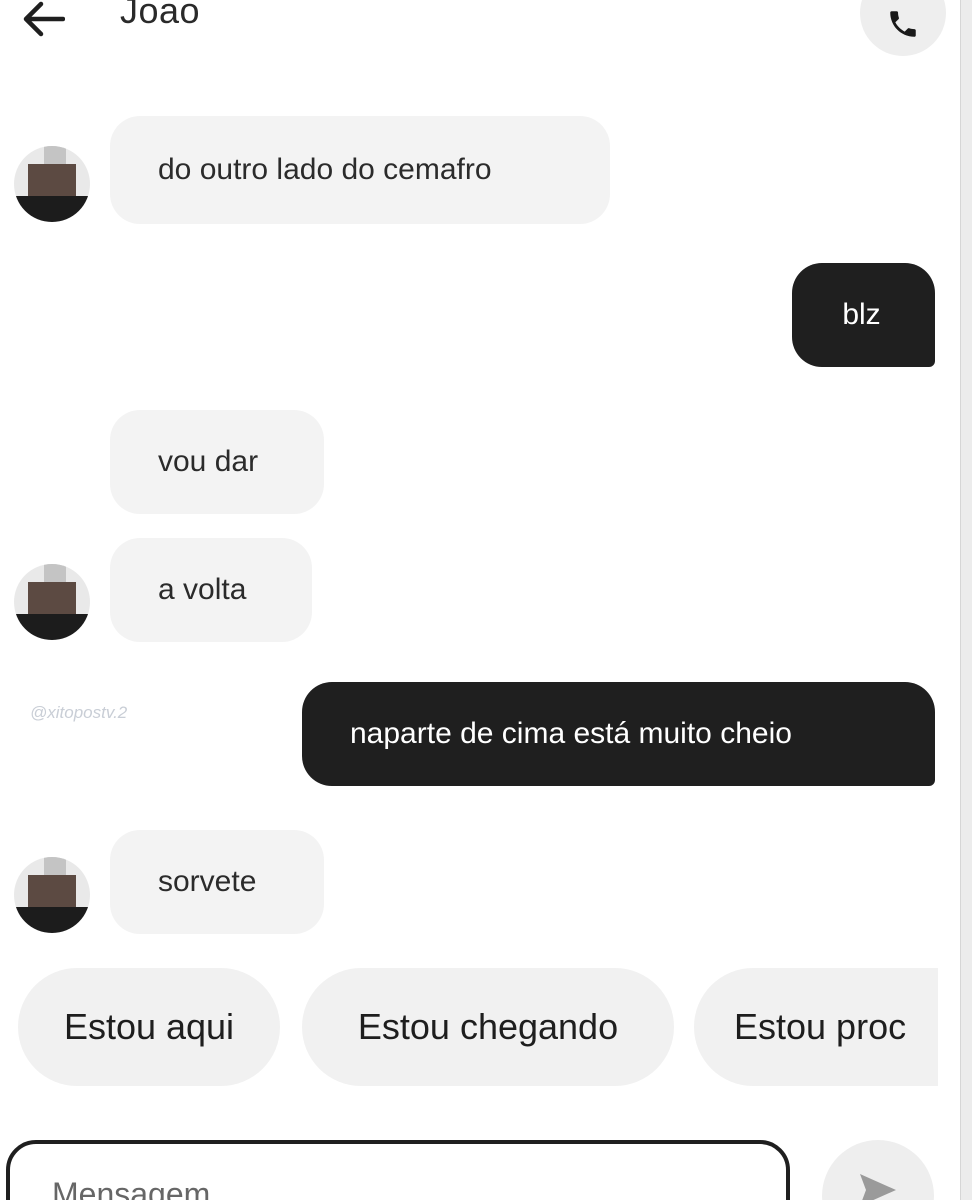 This screenshot has width=972, height=1200. What do you see at coordinates (202, 589) in the screenshot?
I see `message-text: a volta` at bounding box center [202, 589].